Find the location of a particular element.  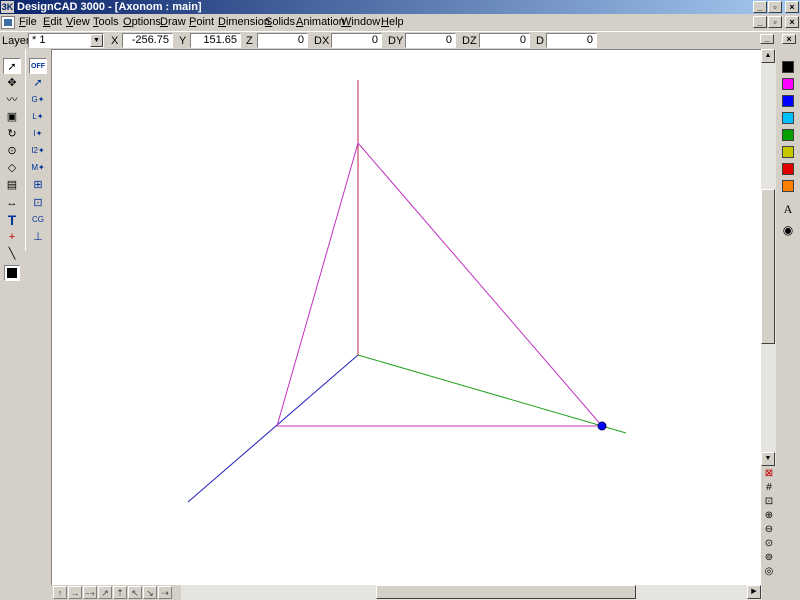

menu-animation: Animation is located at coordinates (320, 22).